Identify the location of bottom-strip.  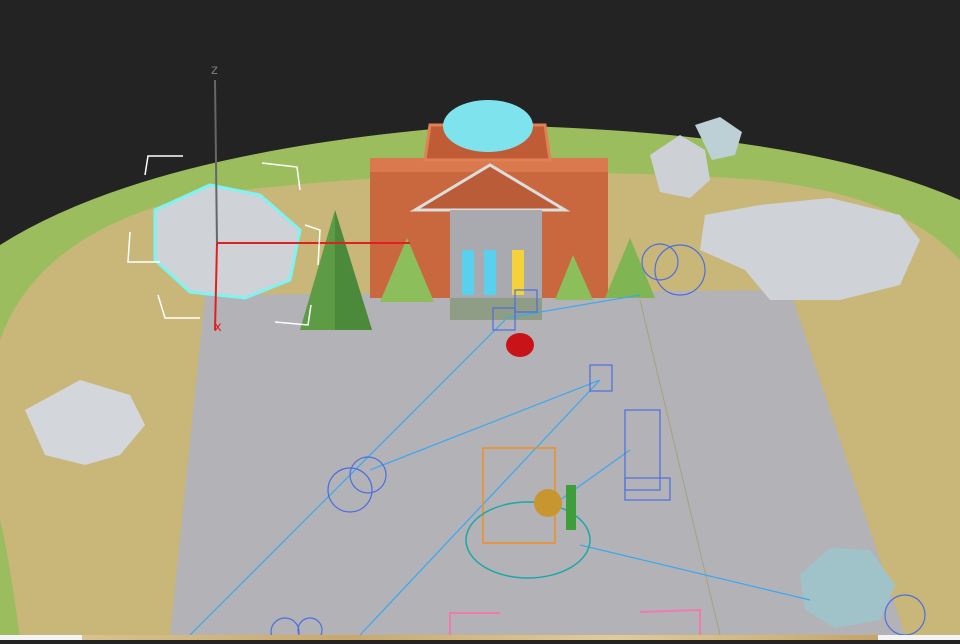
(480, 637).